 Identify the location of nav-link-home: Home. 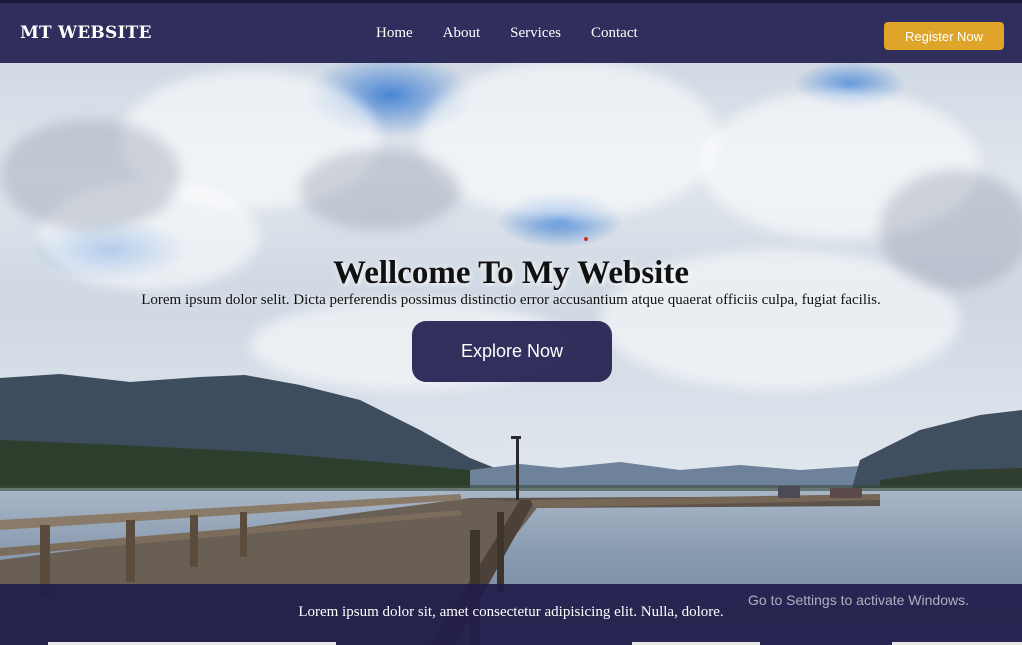
(394, 33).